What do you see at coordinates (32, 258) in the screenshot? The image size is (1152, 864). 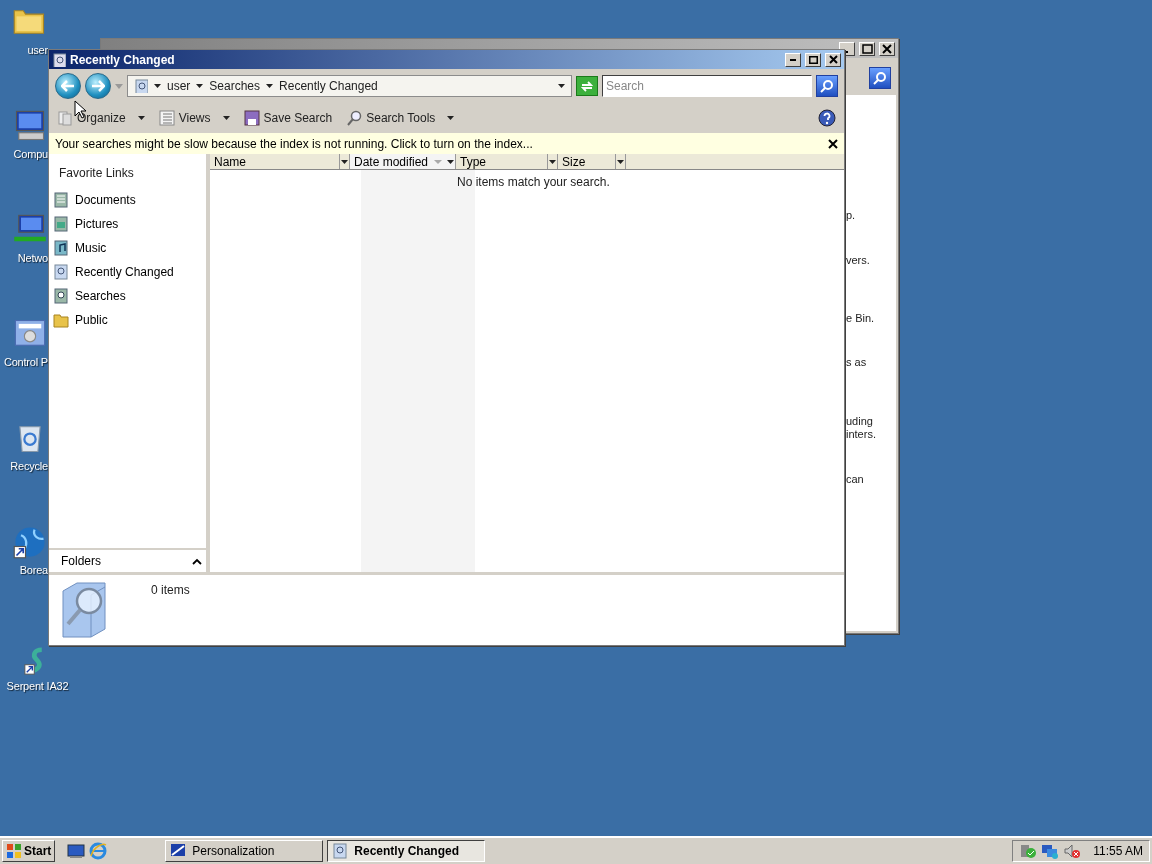 I see `desktop-icon-label: Netwo` at bounding box center [32, 258].